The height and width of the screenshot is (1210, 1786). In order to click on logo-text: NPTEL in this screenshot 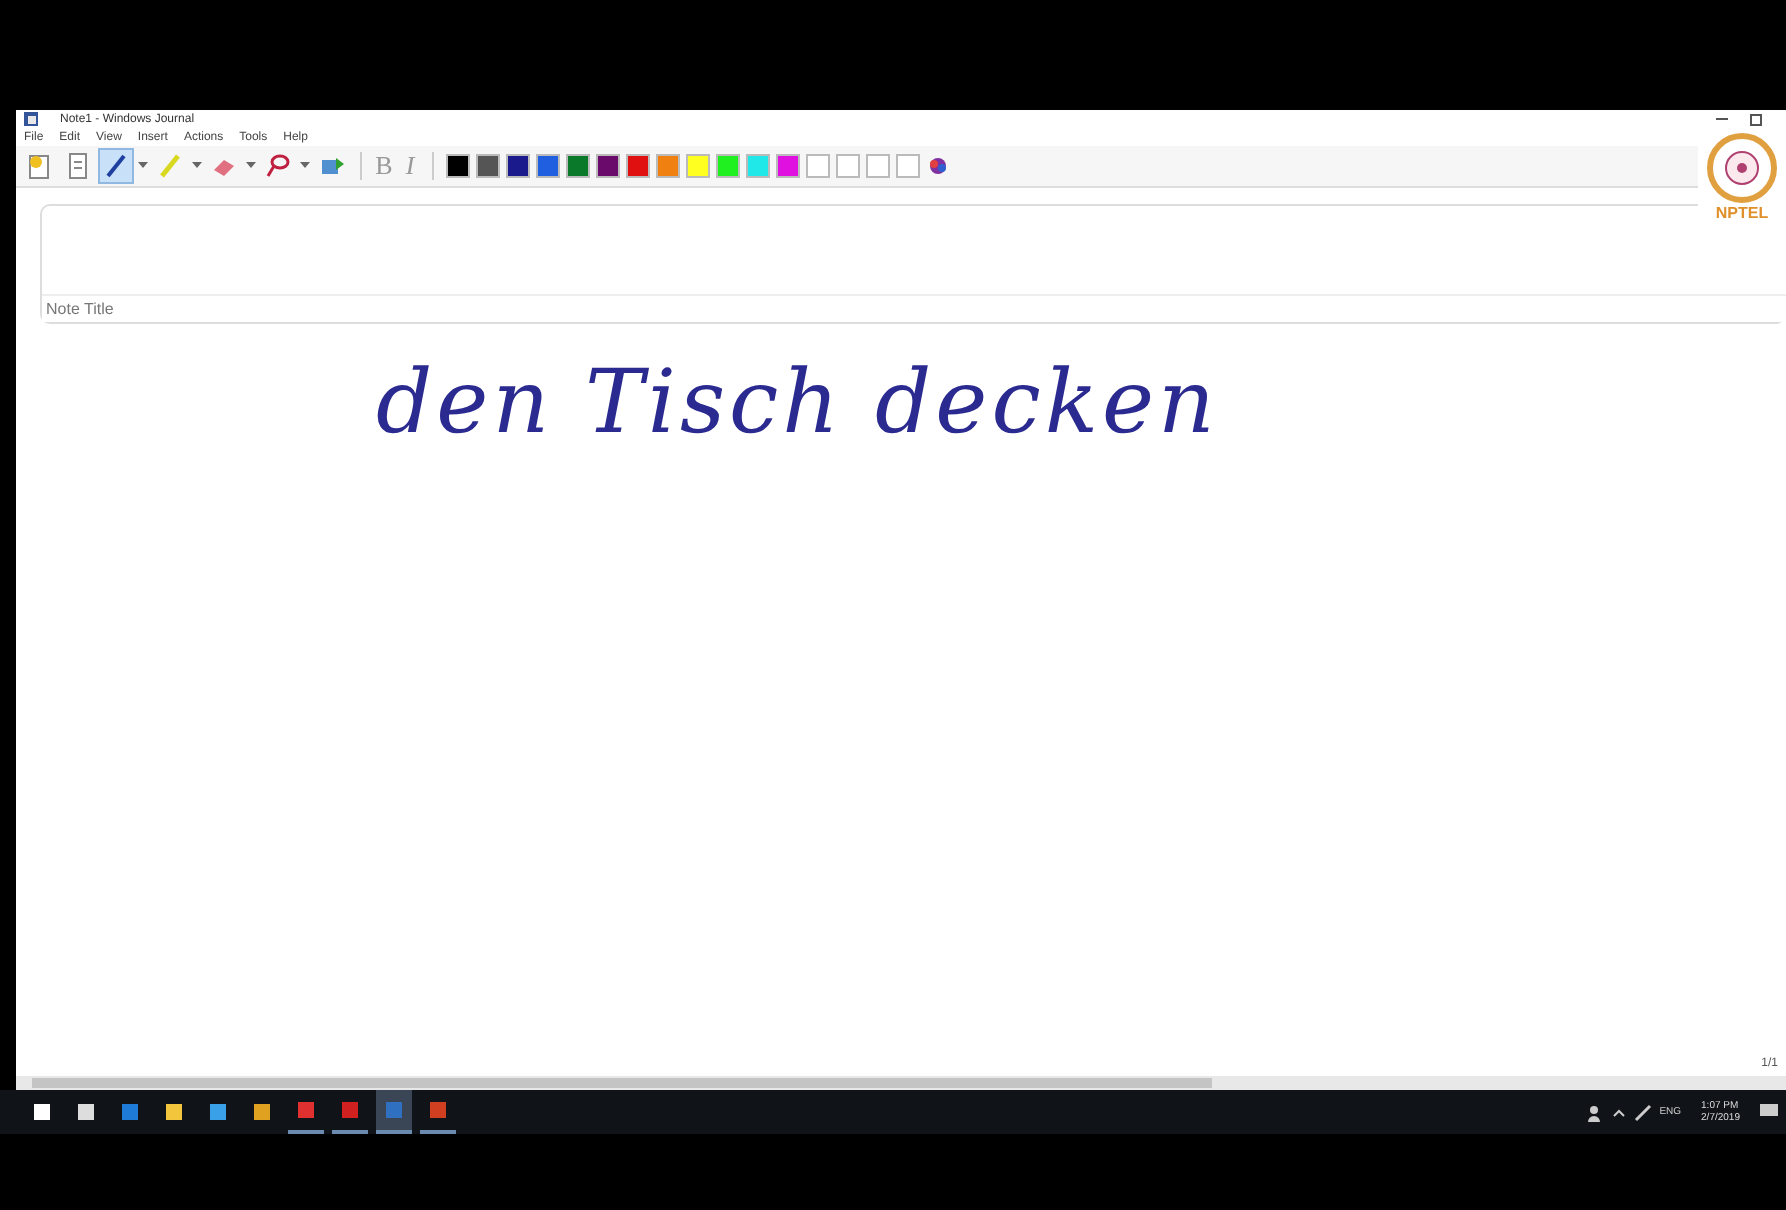, I will do `click(1742, 213)`.